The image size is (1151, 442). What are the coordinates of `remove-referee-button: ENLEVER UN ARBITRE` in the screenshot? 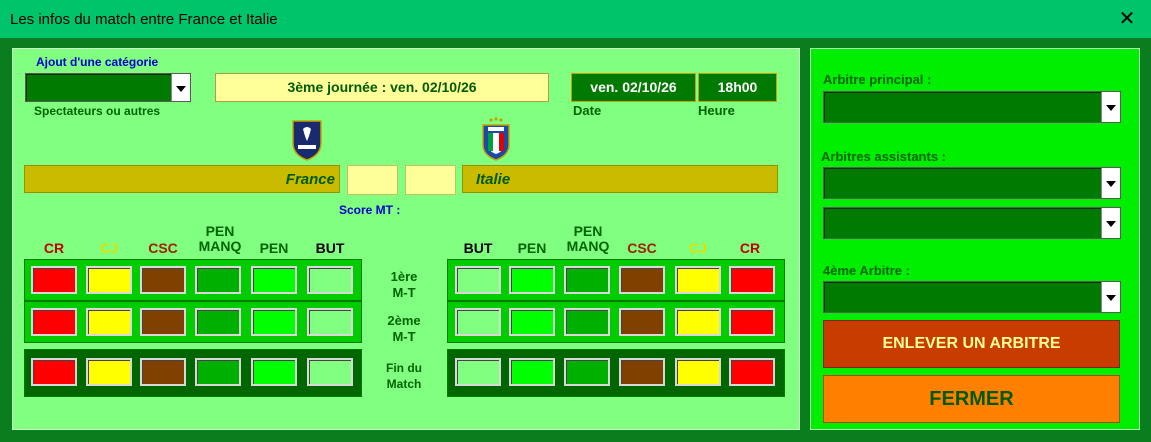 It's located at (971, 344).